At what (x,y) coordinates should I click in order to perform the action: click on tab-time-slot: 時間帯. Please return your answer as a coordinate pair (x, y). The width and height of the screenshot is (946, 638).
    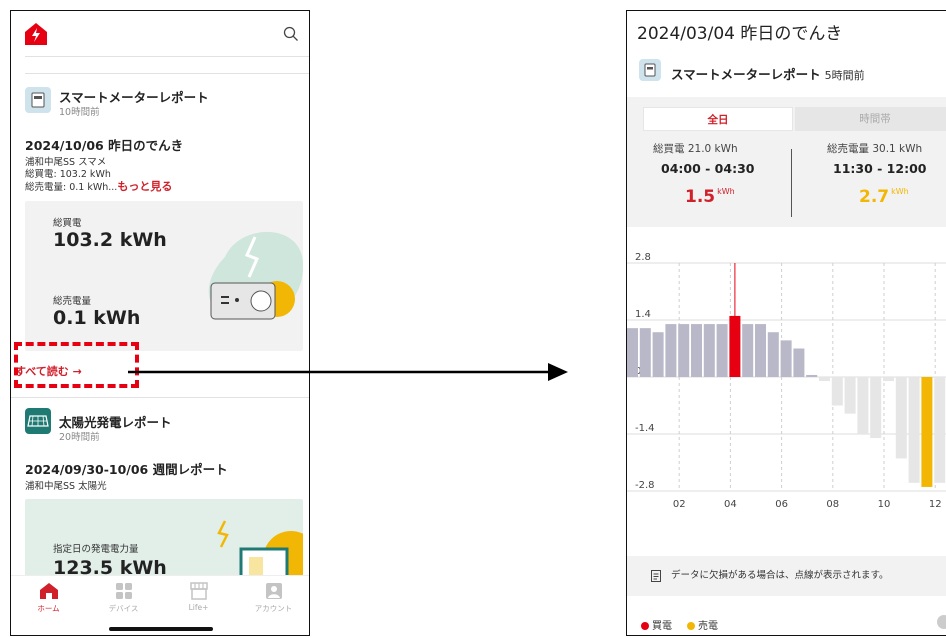
    Looking at the image, I should click on (870, 119).